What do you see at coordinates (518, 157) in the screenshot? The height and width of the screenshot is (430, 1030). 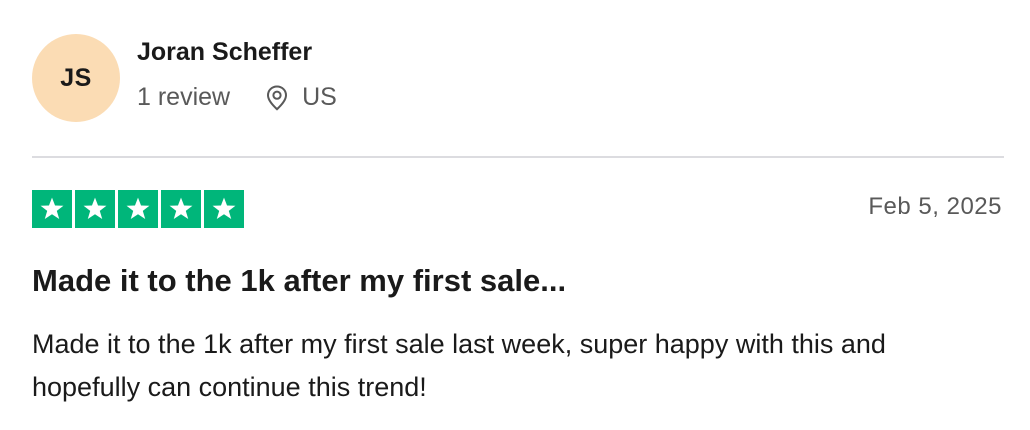 I see `divider` at bounding box center [518, 157].